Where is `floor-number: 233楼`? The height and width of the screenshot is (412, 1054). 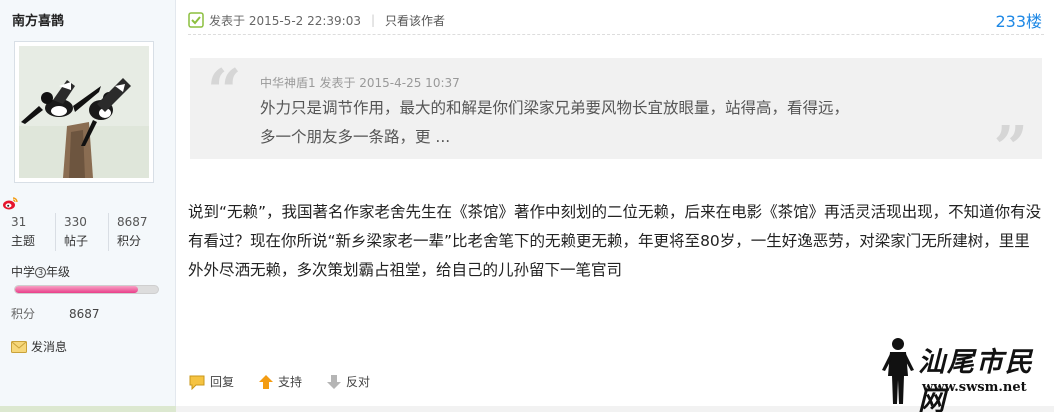
floor-number: 233楼 is located at coordinates (1018, 20).